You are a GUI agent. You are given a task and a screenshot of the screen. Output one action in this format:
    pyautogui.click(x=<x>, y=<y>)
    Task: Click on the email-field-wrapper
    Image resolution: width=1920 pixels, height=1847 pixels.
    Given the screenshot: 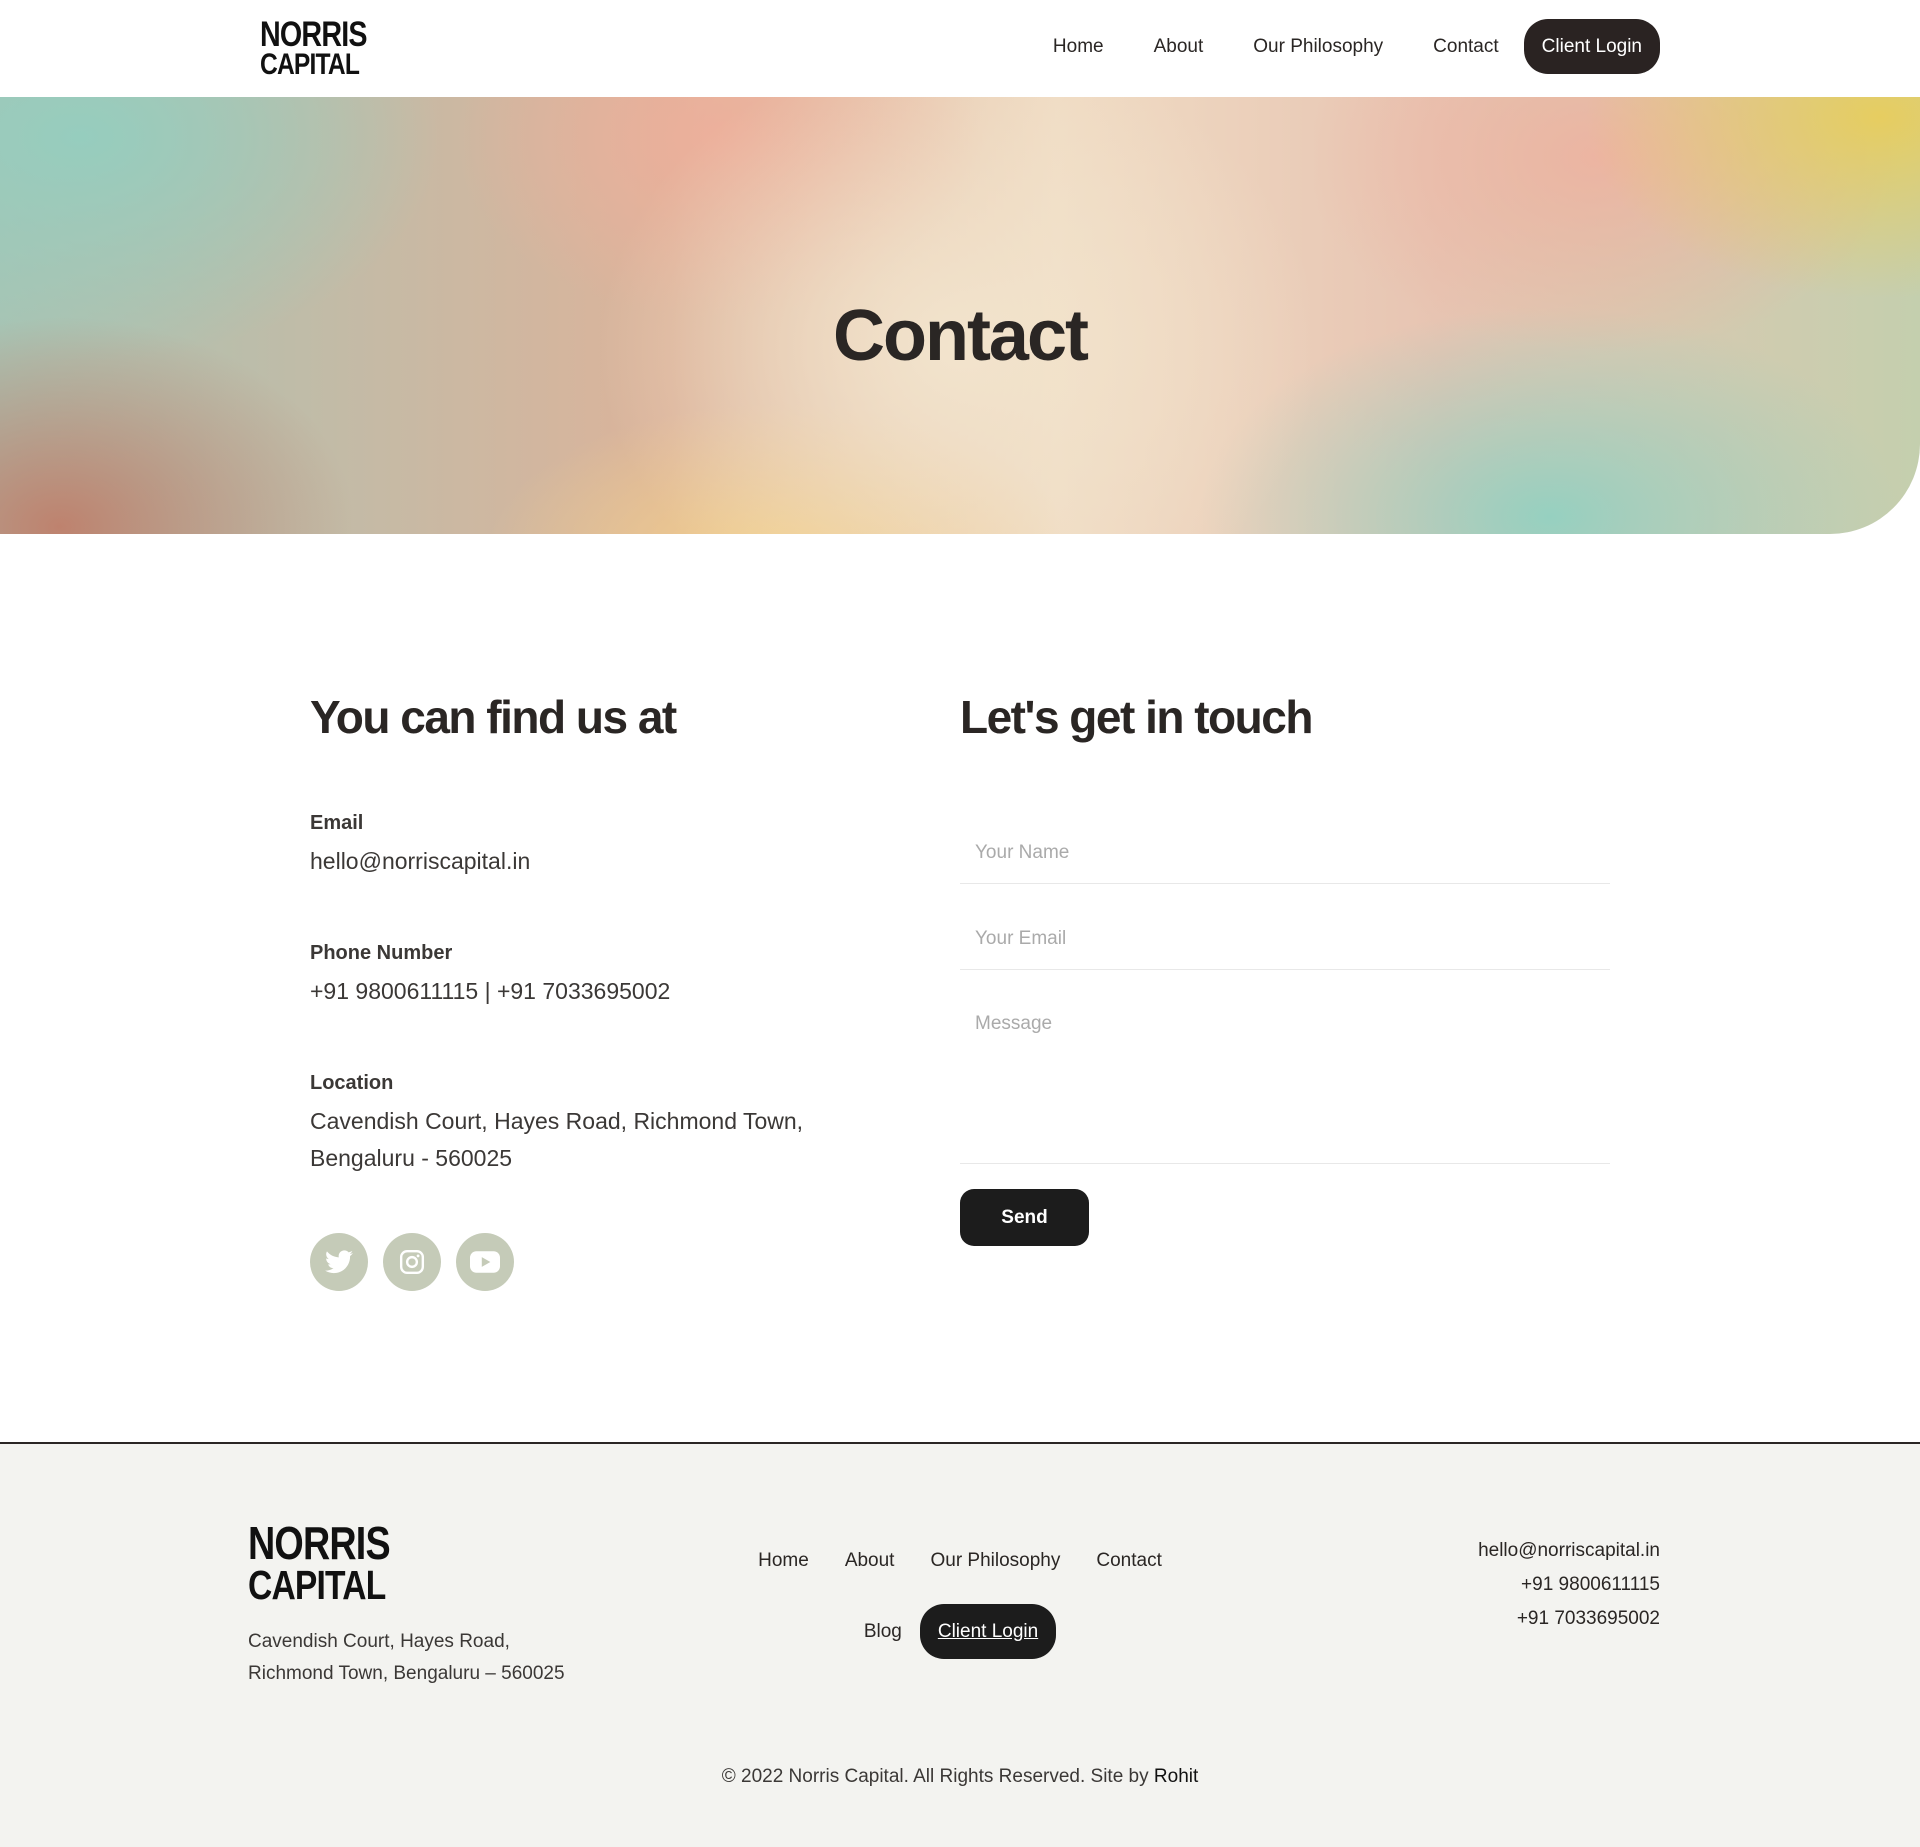 What is the action you would take?
    pyautogui.click(x=1285, y=941)
    